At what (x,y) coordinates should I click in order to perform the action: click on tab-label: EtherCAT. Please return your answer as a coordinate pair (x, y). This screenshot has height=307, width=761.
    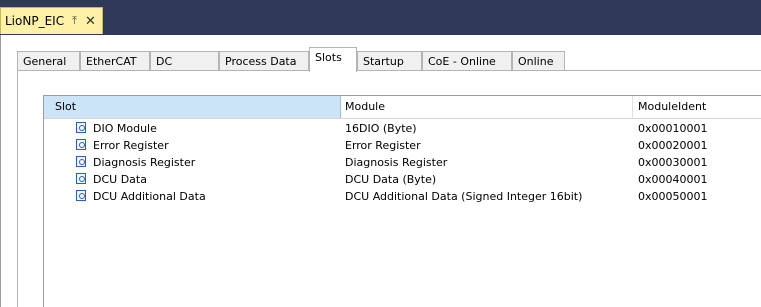
    Looking at the image, I should click on (111, 61).